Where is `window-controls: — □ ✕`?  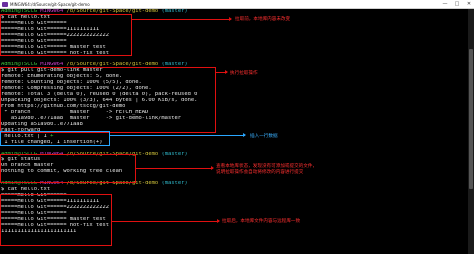
window-controls: — □ ✕ is located at coordinates (457, 4).